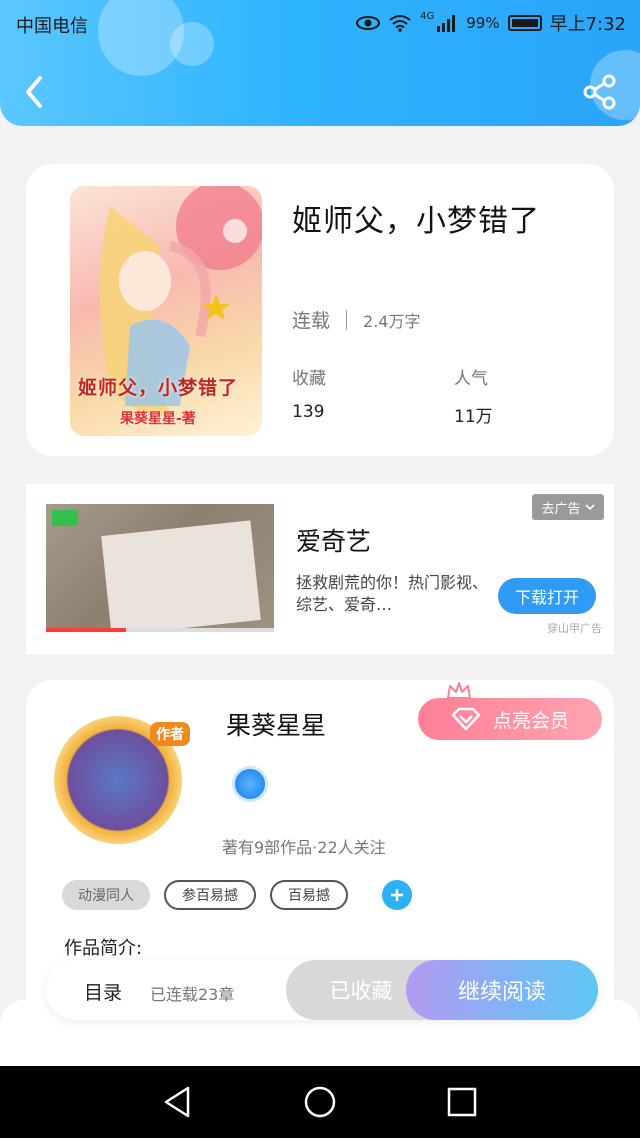 Image resolution: width=640 pixels, height=1138 pixels. I want to click on author-name: 果葵星星, so click(276, 725).